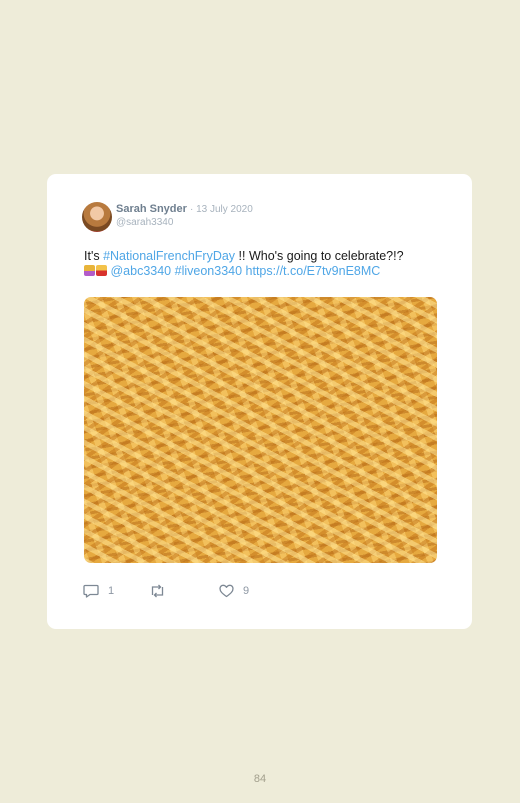  I want to click on author-line: Sarah Snyder · 13 July 2020, so click(184, 209).